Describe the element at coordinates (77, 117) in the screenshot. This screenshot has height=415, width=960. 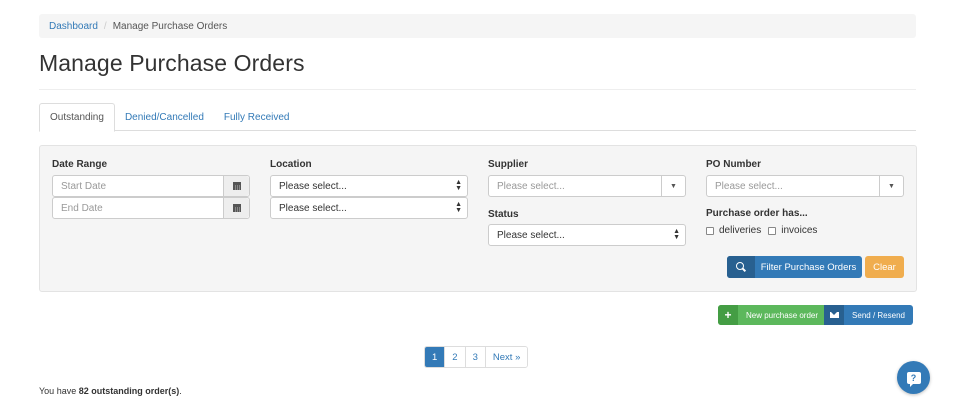
I see `tab-outstanding: Outstanding` at that location.